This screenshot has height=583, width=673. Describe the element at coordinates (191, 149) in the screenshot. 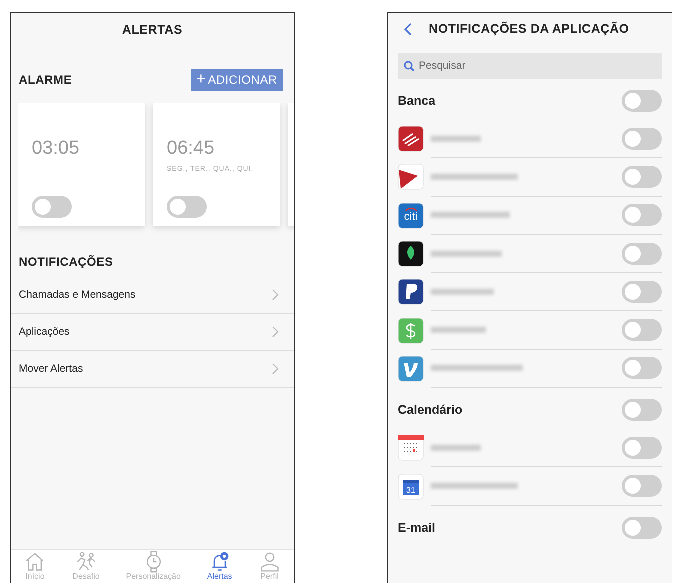

I see `alarm-time: 06:45` at that location.